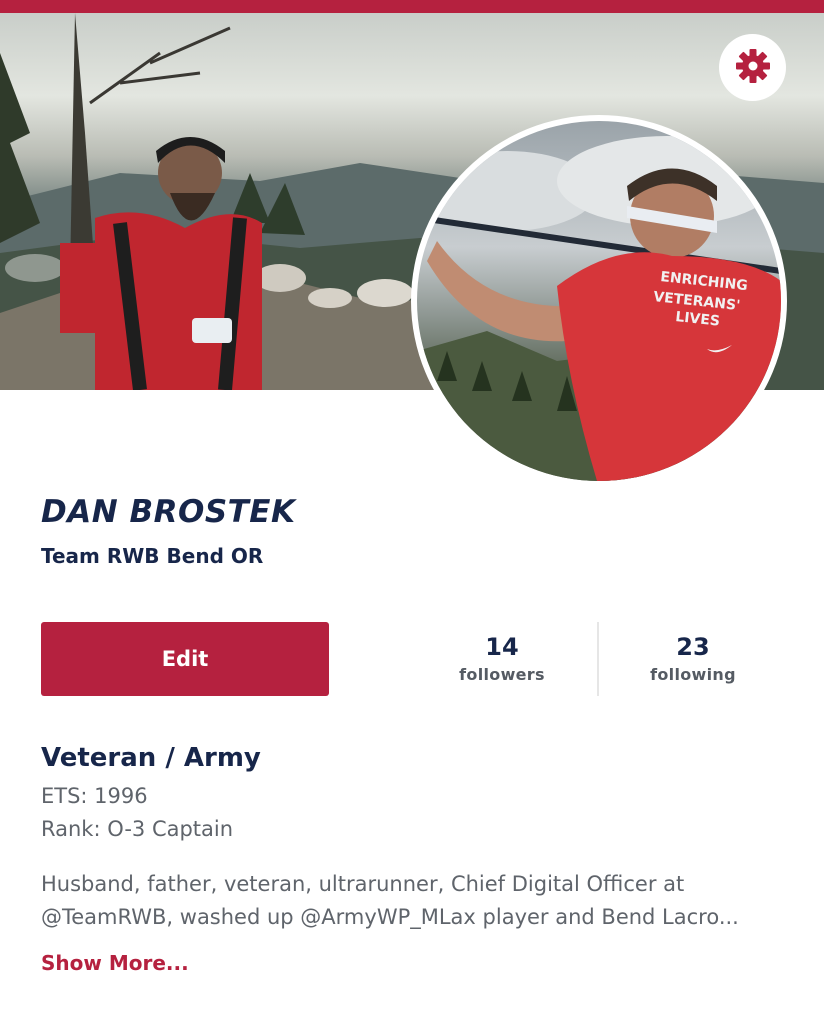  I want to click on followers-stat: 14 followers, so click(502, 658).